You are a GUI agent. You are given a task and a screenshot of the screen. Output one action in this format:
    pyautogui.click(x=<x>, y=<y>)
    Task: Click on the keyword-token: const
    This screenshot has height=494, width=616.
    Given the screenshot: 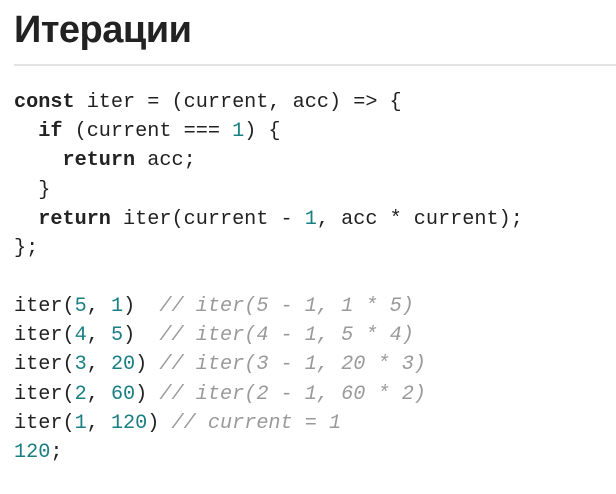 What is the action you would take?
    pyautogui.click(x=44, y=102)
    